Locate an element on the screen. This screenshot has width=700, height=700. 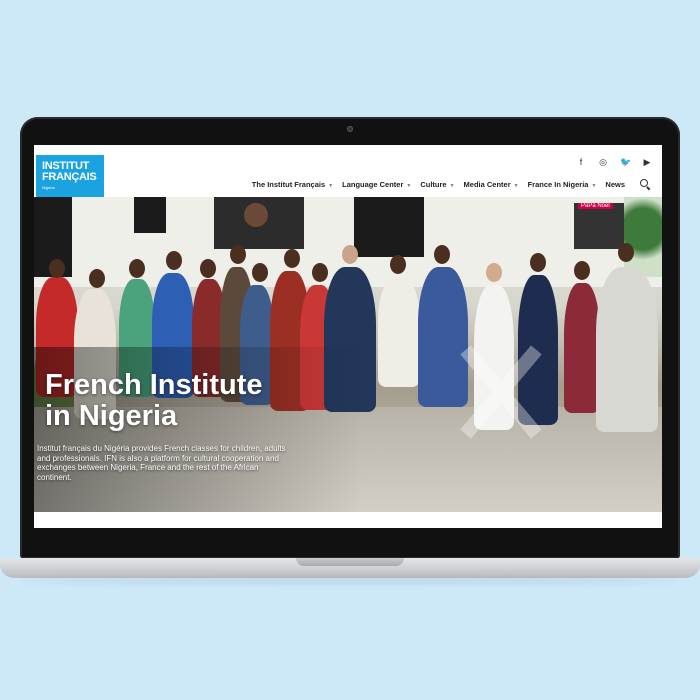
below-hero-strip is located at coordinates (348, 520).